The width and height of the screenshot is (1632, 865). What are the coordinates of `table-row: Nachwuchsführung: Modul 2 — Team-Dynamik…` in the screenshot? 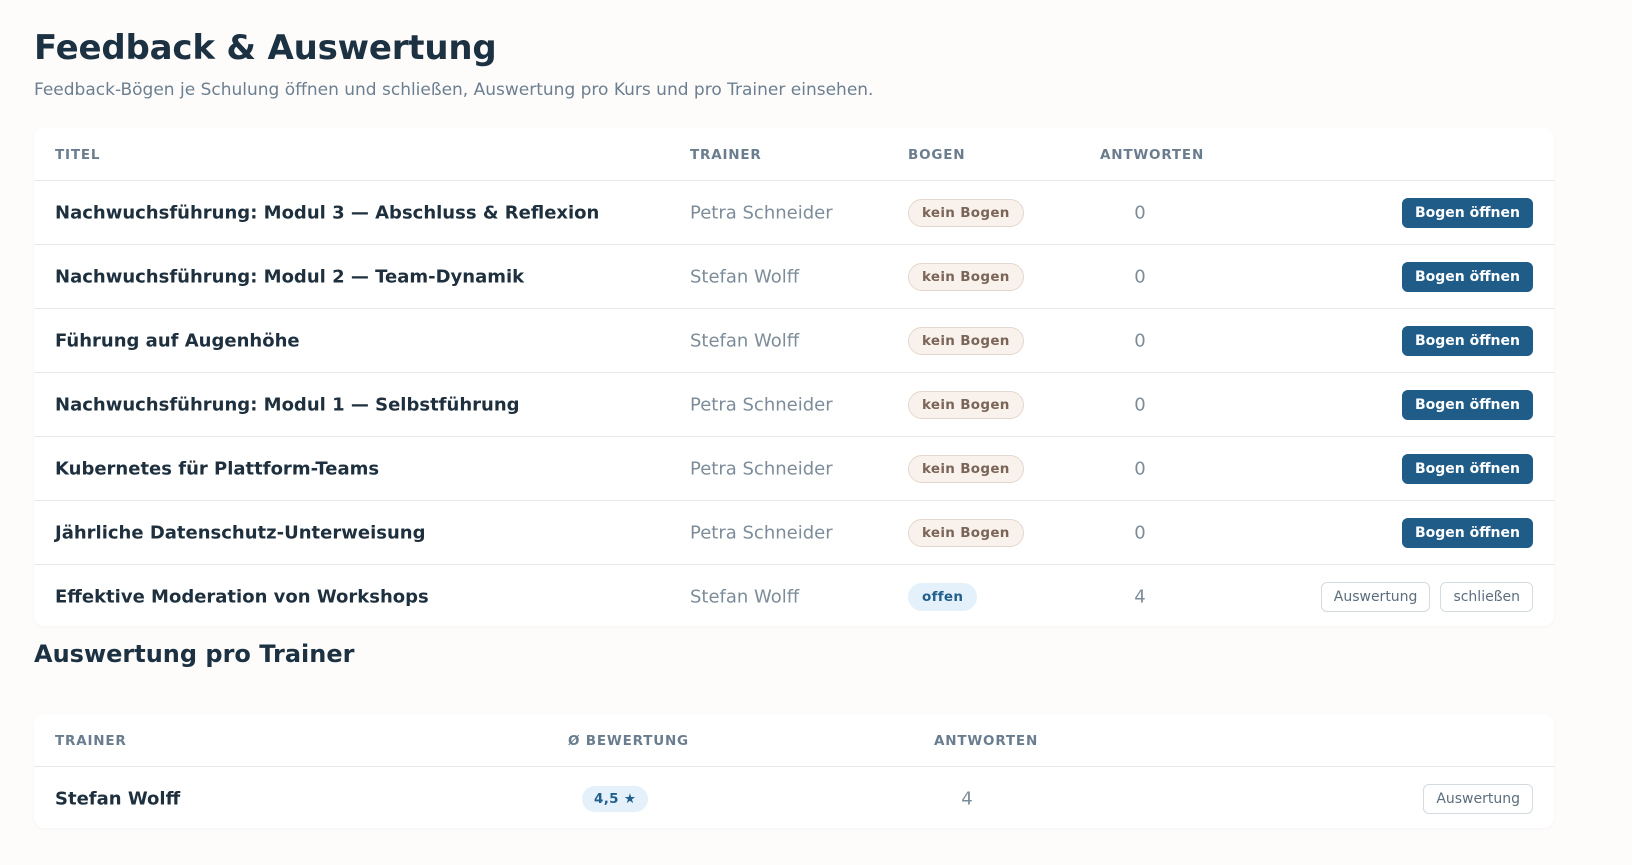 It's located at (794, 277).